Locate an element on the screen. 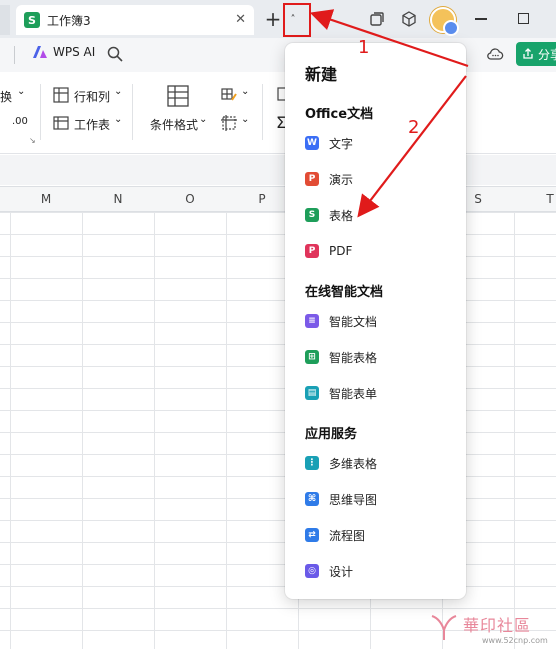  minimize-icon is located at coordinates (481, 19).